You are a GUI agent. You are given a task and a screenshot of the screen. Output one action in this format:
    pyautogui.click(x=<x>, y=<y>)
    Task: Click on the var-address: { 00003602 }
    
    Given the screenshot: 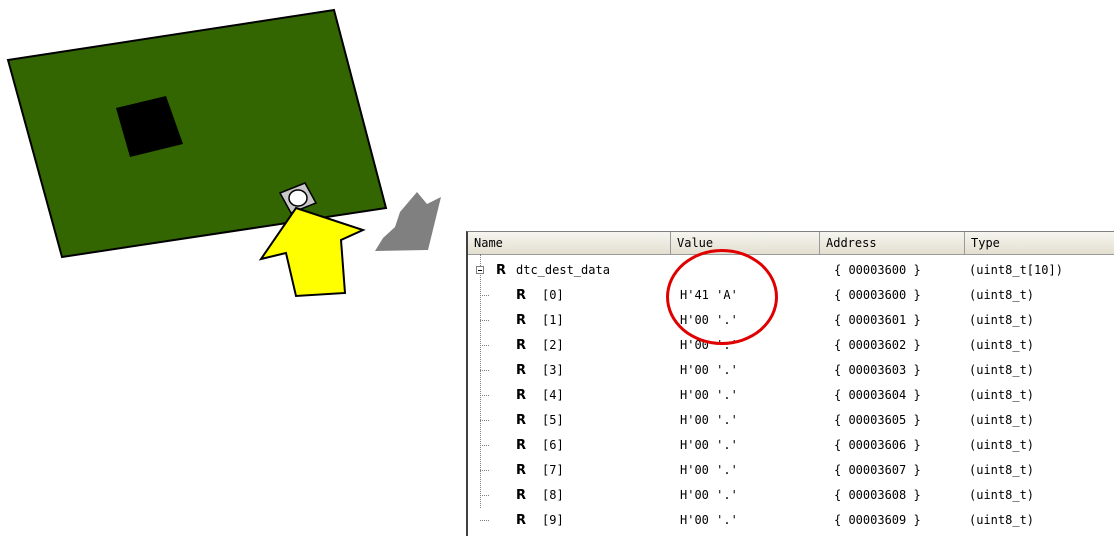 What is the action you would take?
    pyautogui.click(x=877, y=345)
    